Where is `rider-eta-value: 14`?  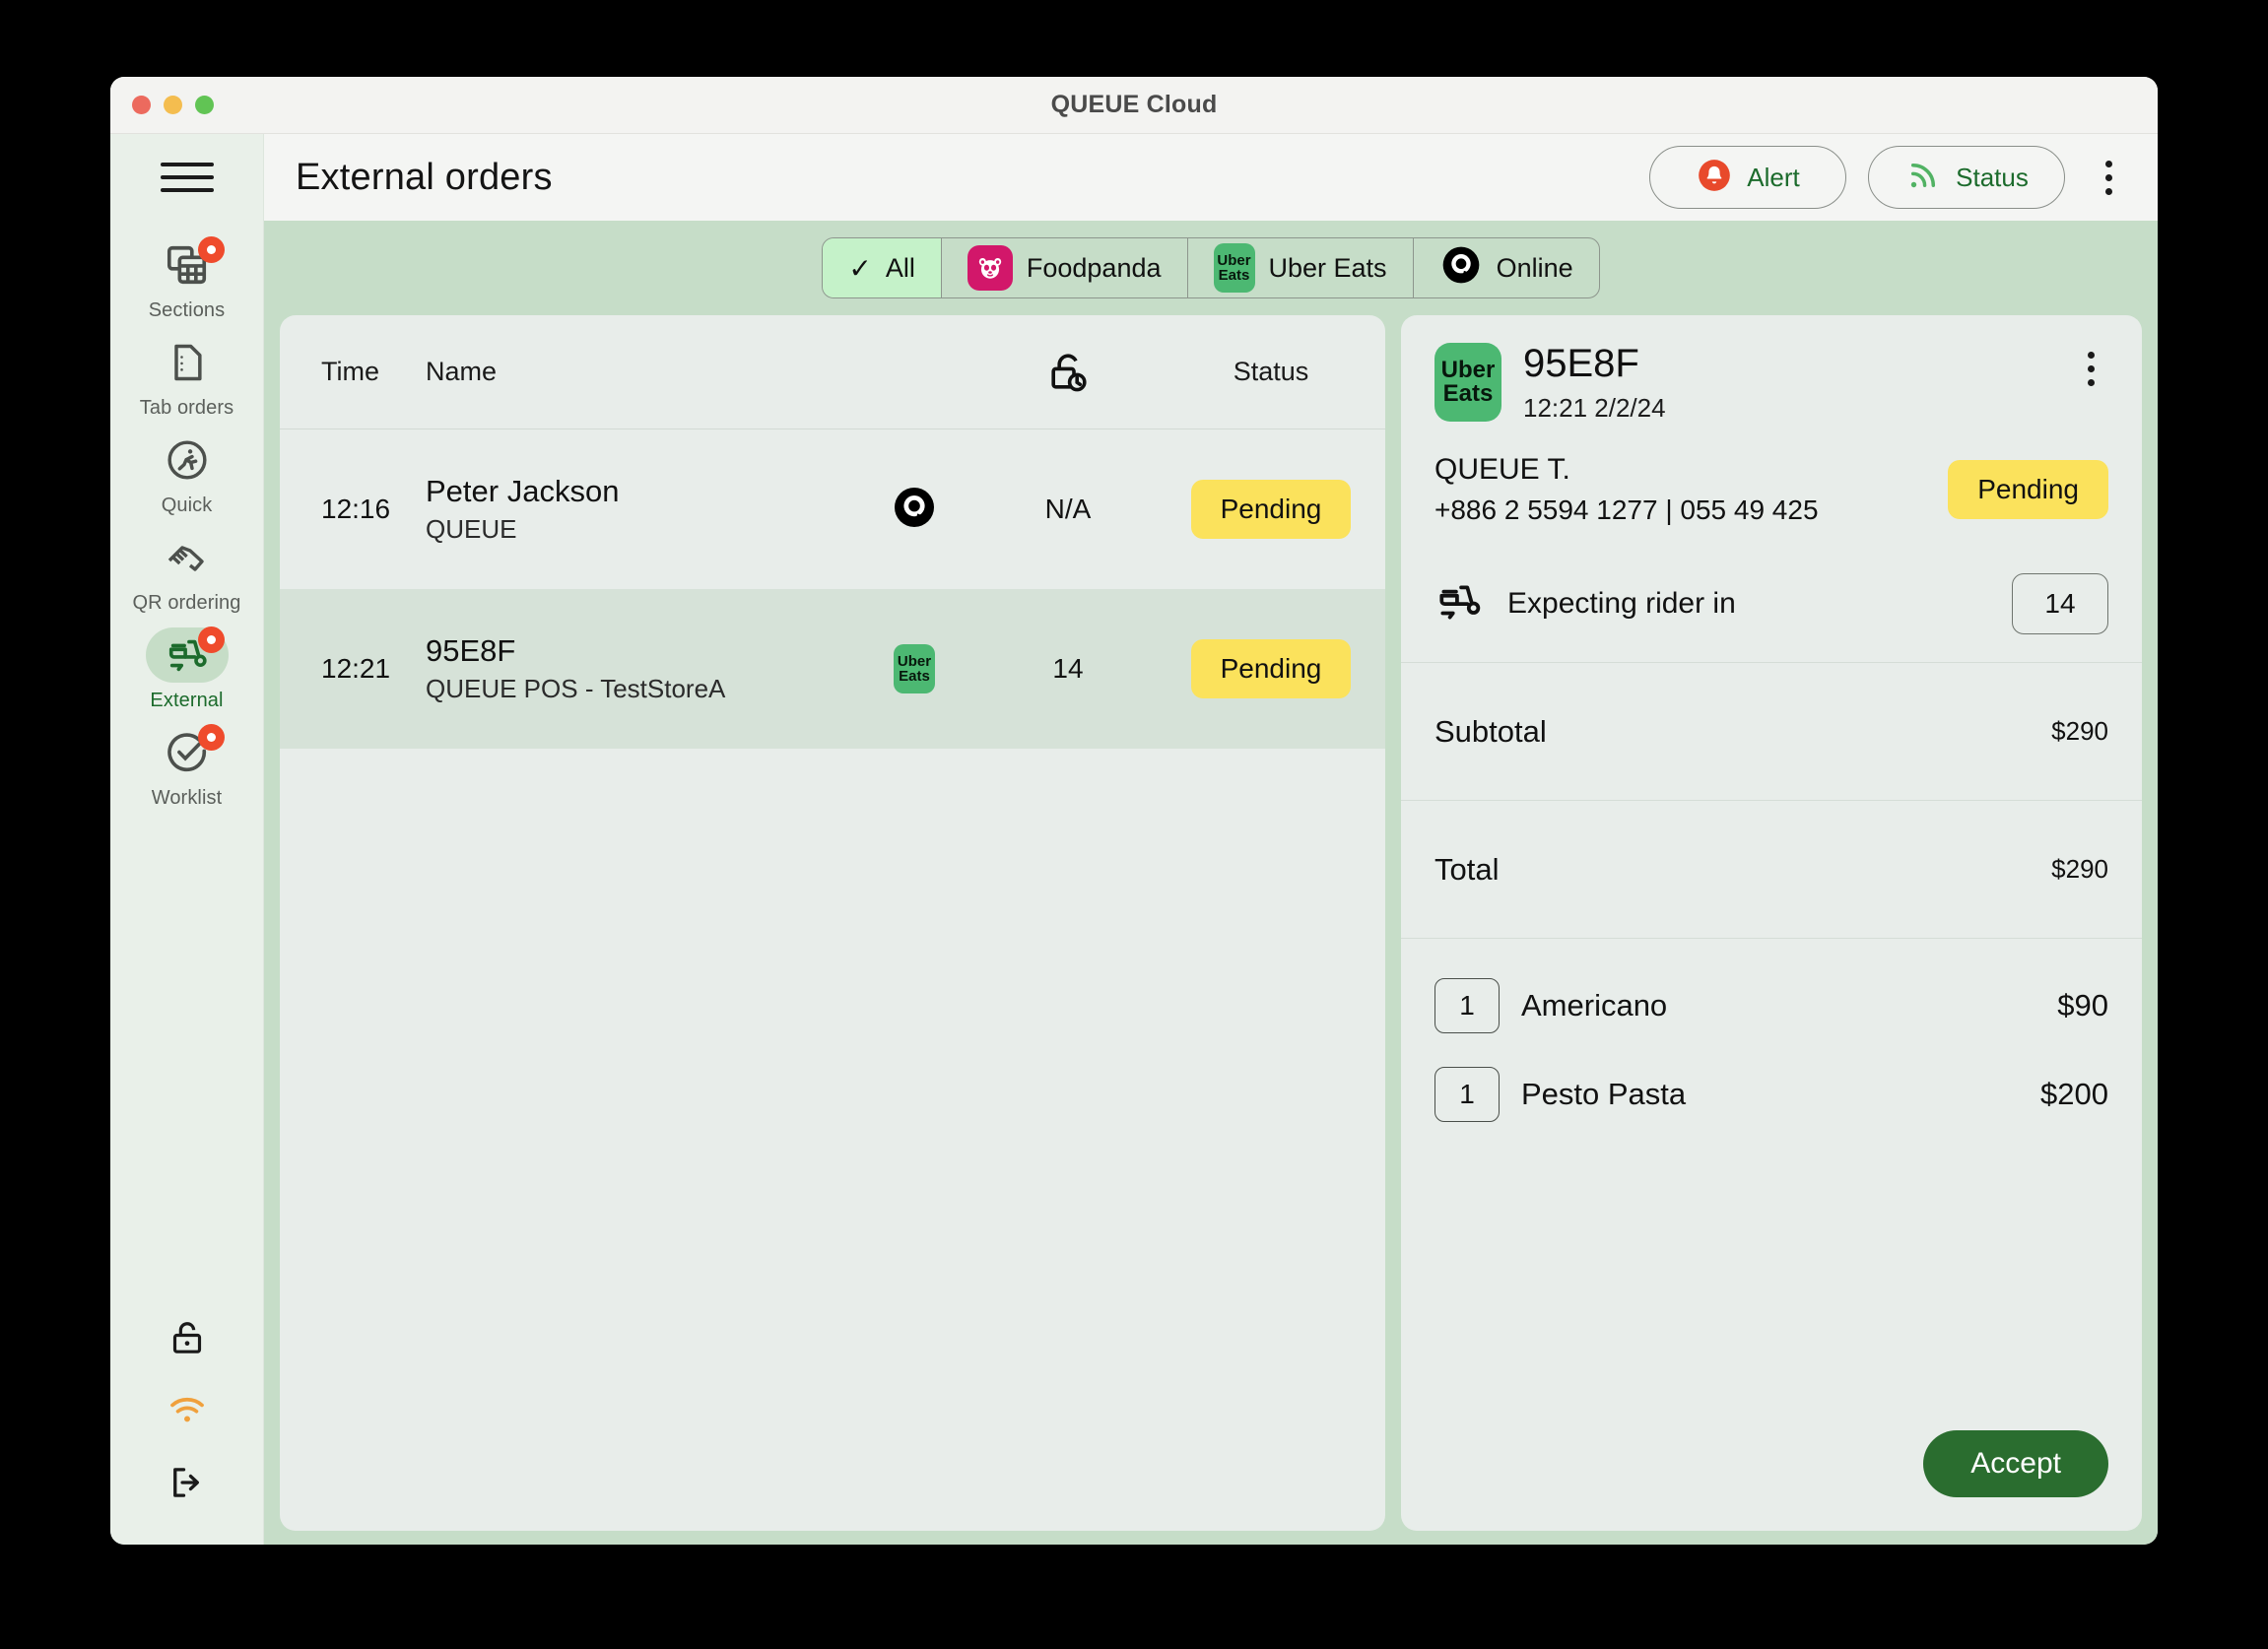
rider-eta-value: 14 is located at coordinates (2060, 604).